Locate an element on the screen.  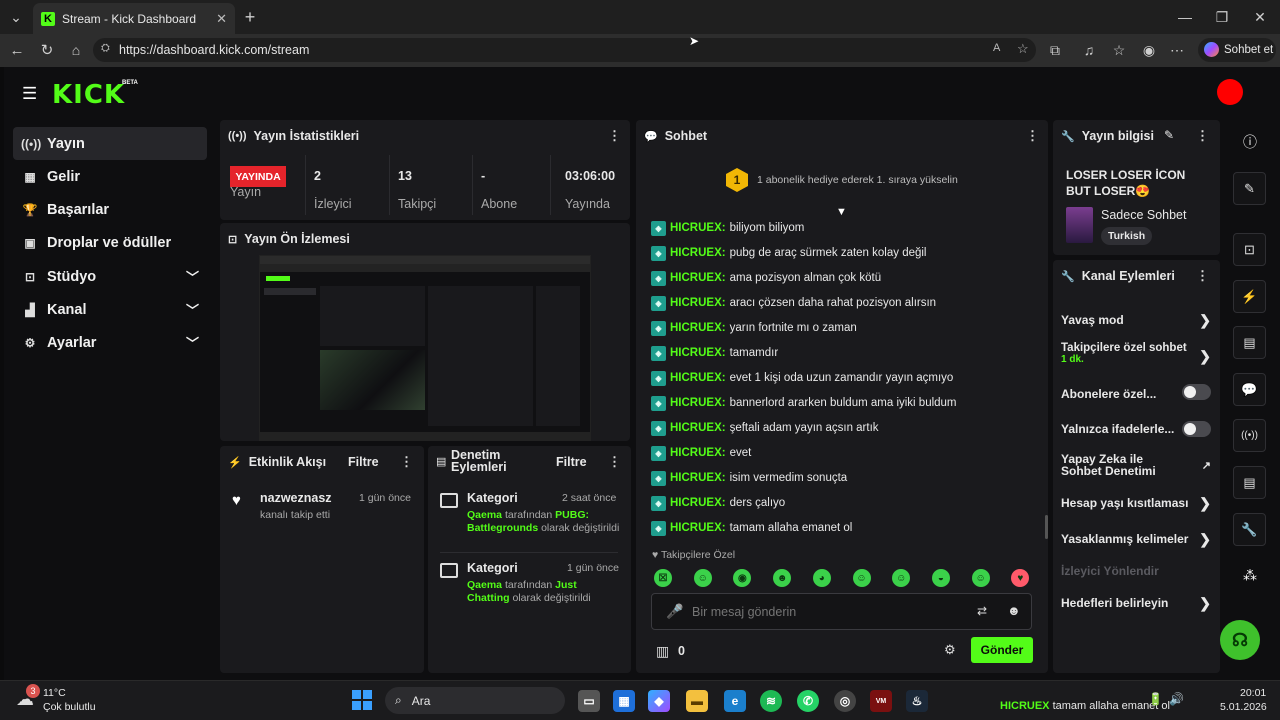
back-icon: ← is located at coordinates (17, 50).